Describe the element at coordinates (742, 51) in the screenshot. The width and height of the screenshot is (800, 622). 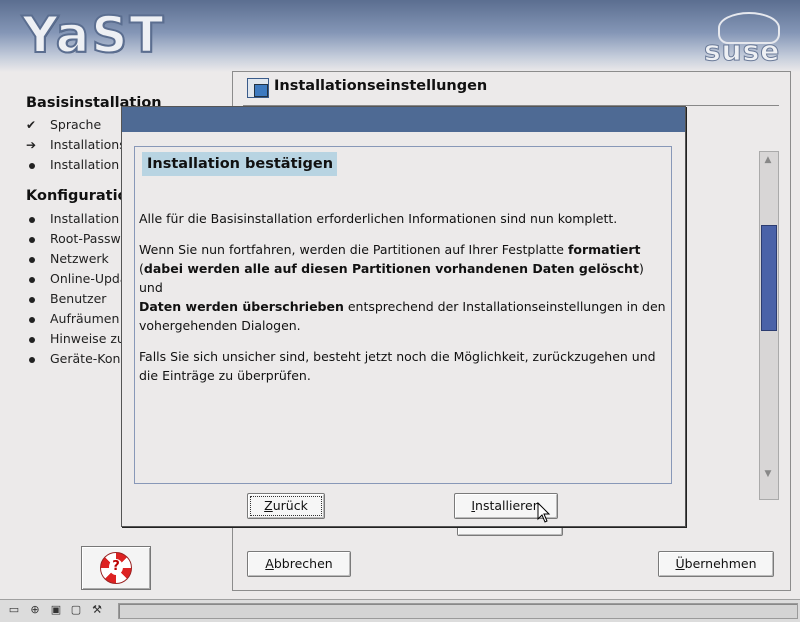
I see `suse-wordmark: suse` at that location.